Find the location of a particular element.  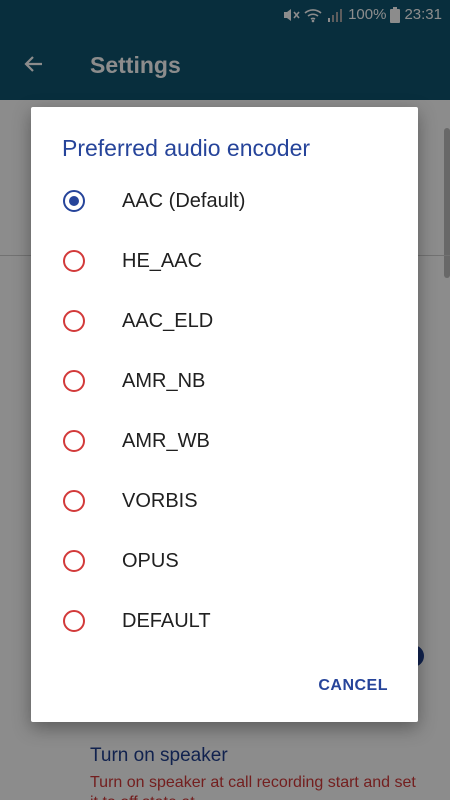

encoder-option: AAC (Default) is located at coordinates (224, 203).